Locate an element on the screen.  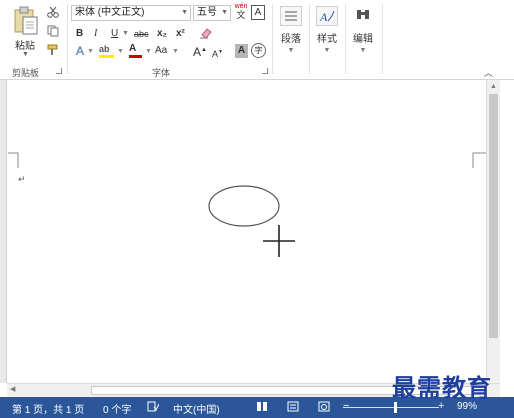
bold-button: B is located at coordinates (79, 34).